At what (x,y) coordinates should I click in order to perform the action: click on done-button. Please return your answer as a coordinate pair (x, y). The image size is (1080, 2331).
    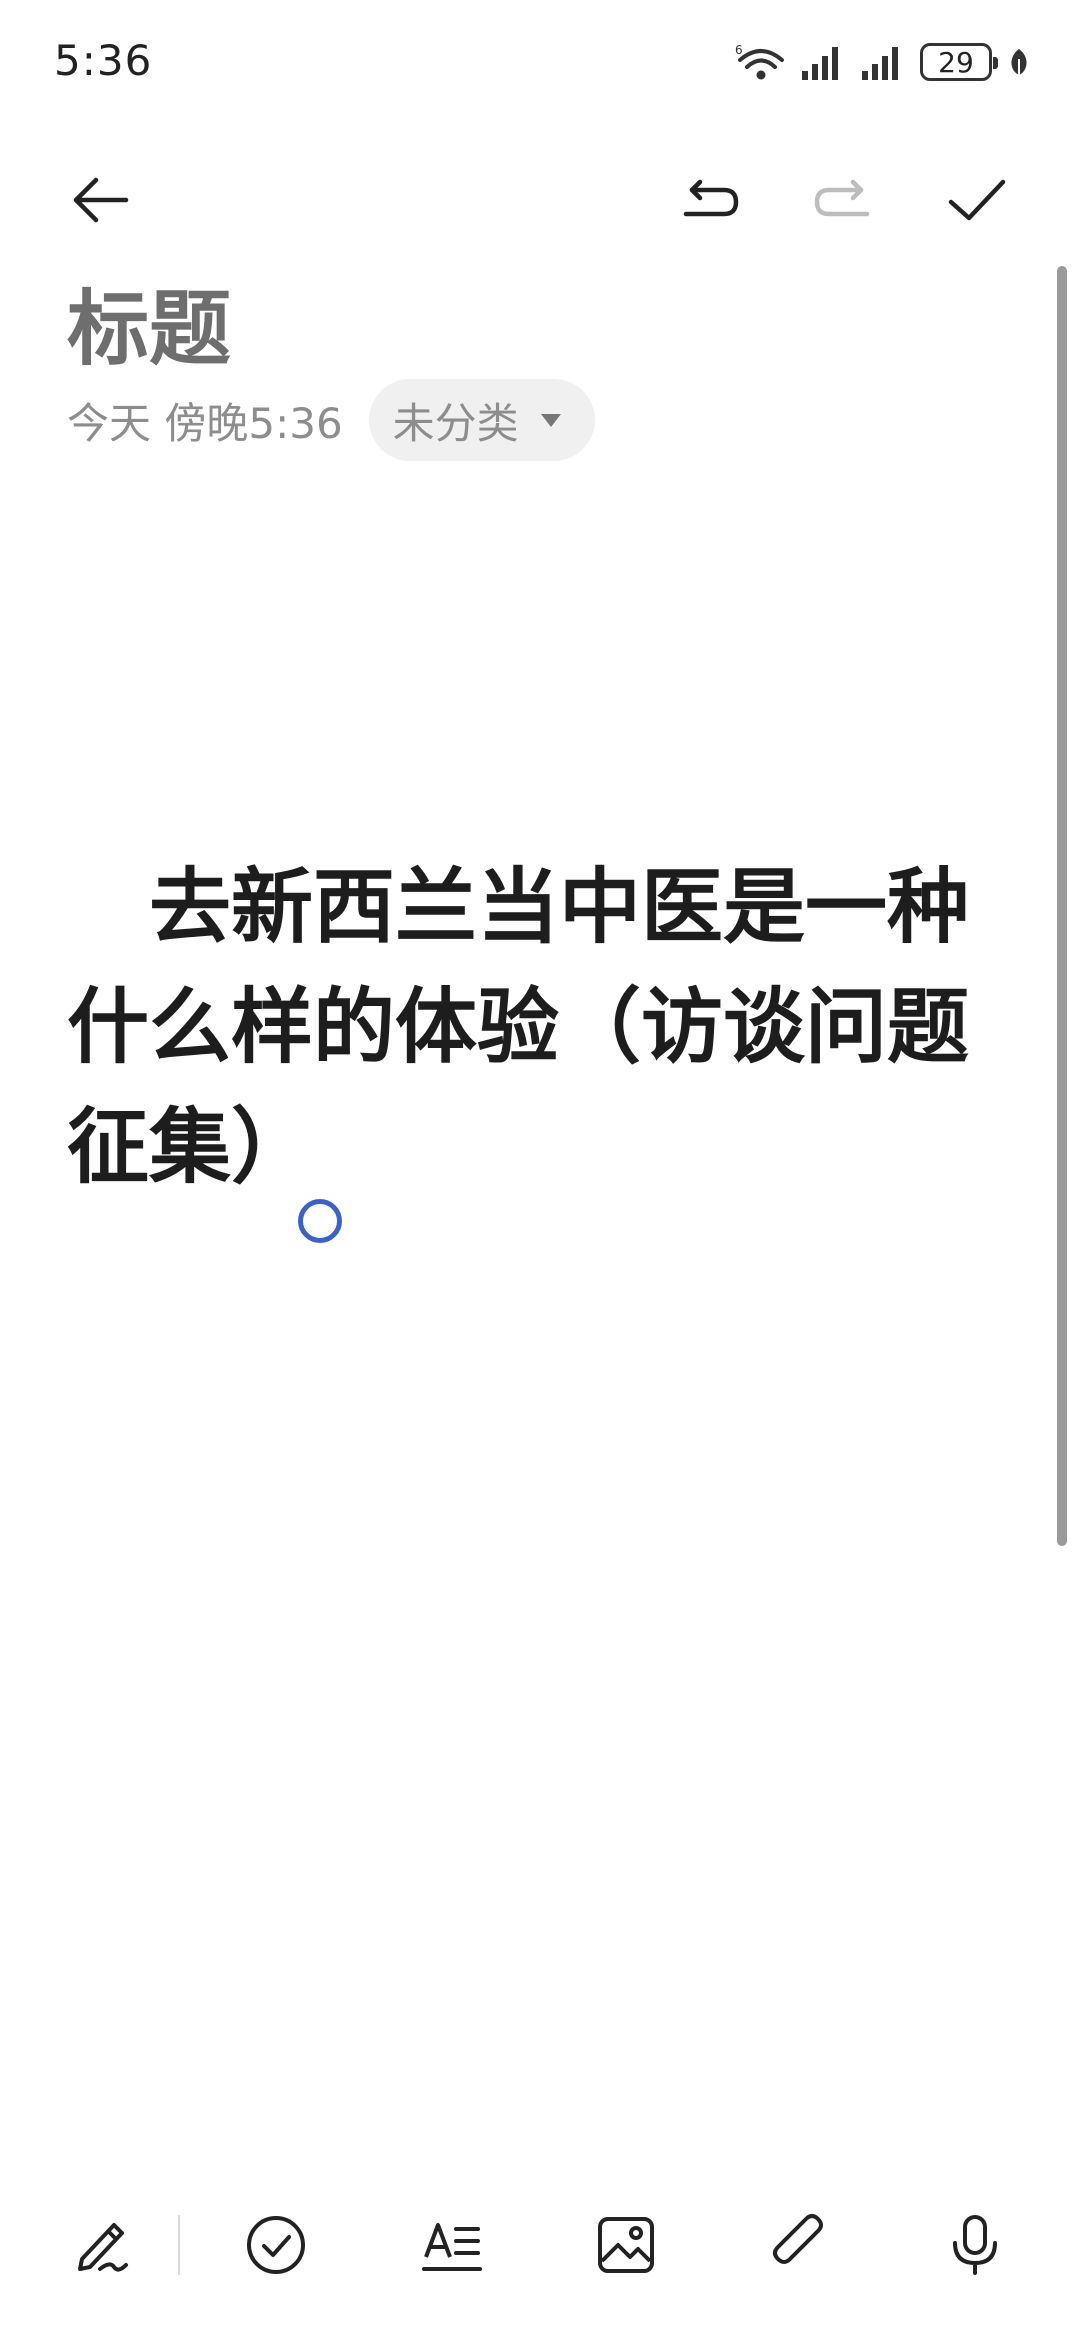
    Looking at the image, I should click on (977, 200).